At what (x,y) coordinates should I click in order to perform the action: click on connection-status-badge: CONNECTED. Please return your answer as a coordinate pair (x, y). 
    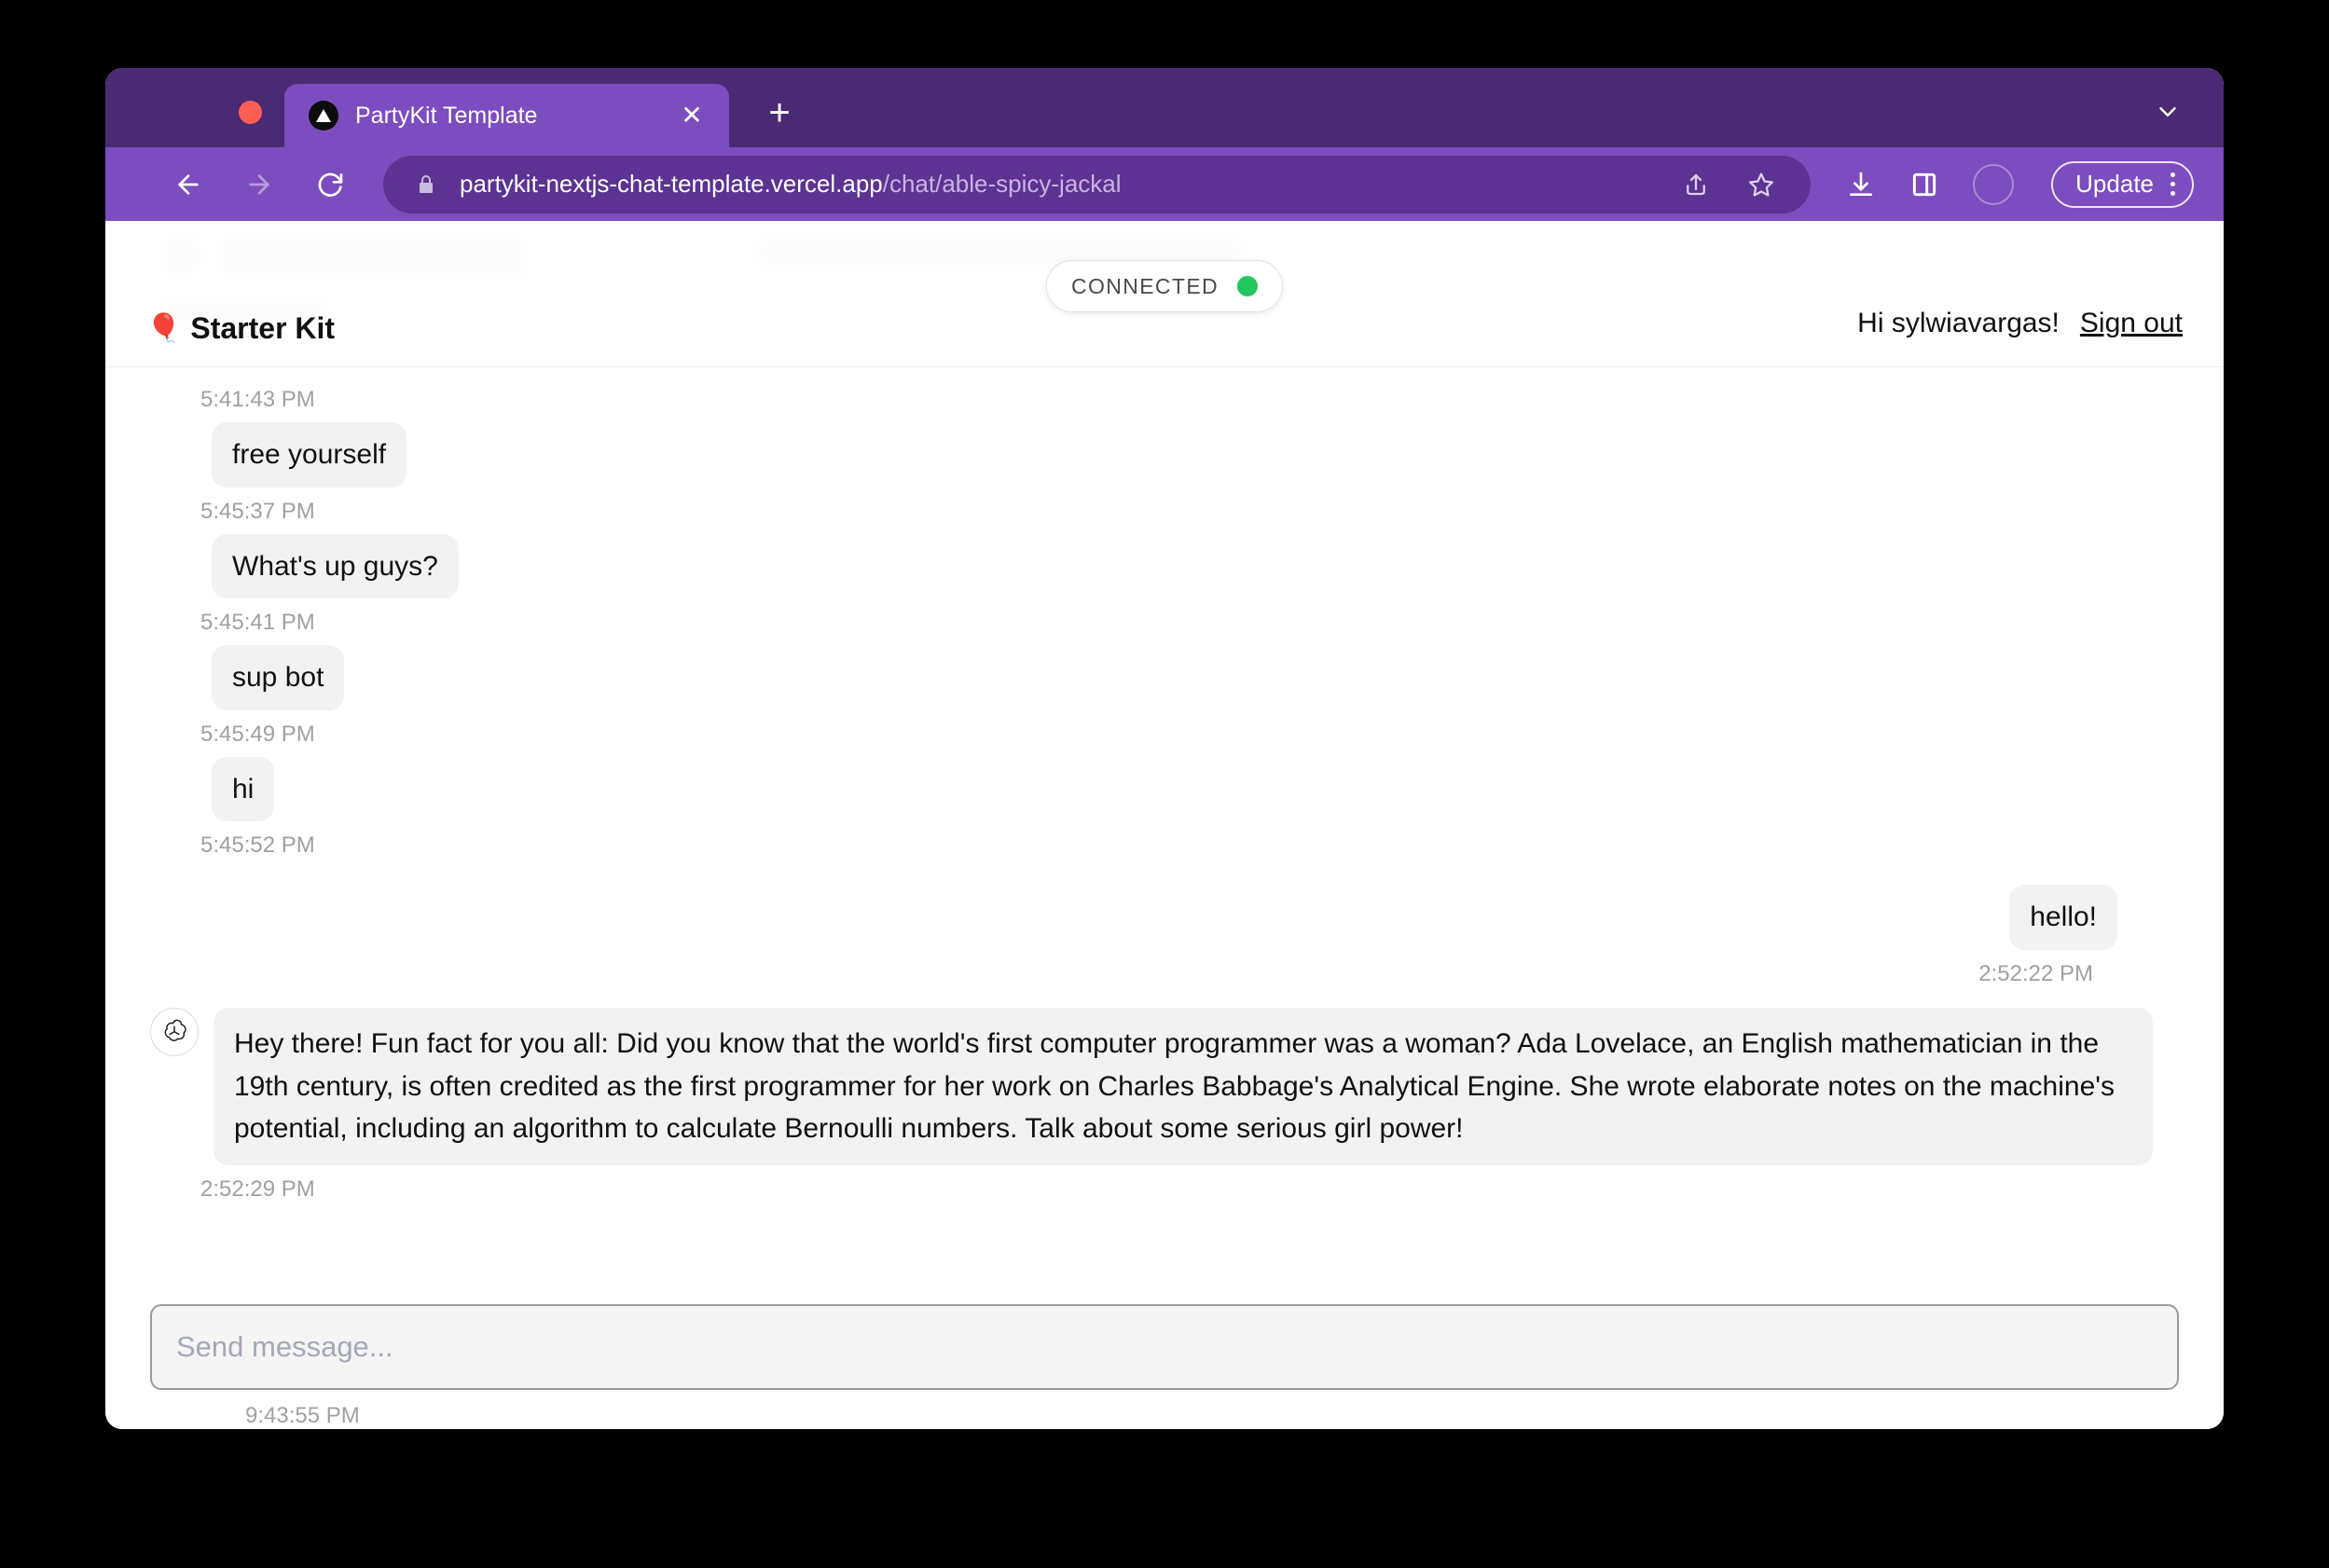
    Looking at the image, I should click on (1164, 286).